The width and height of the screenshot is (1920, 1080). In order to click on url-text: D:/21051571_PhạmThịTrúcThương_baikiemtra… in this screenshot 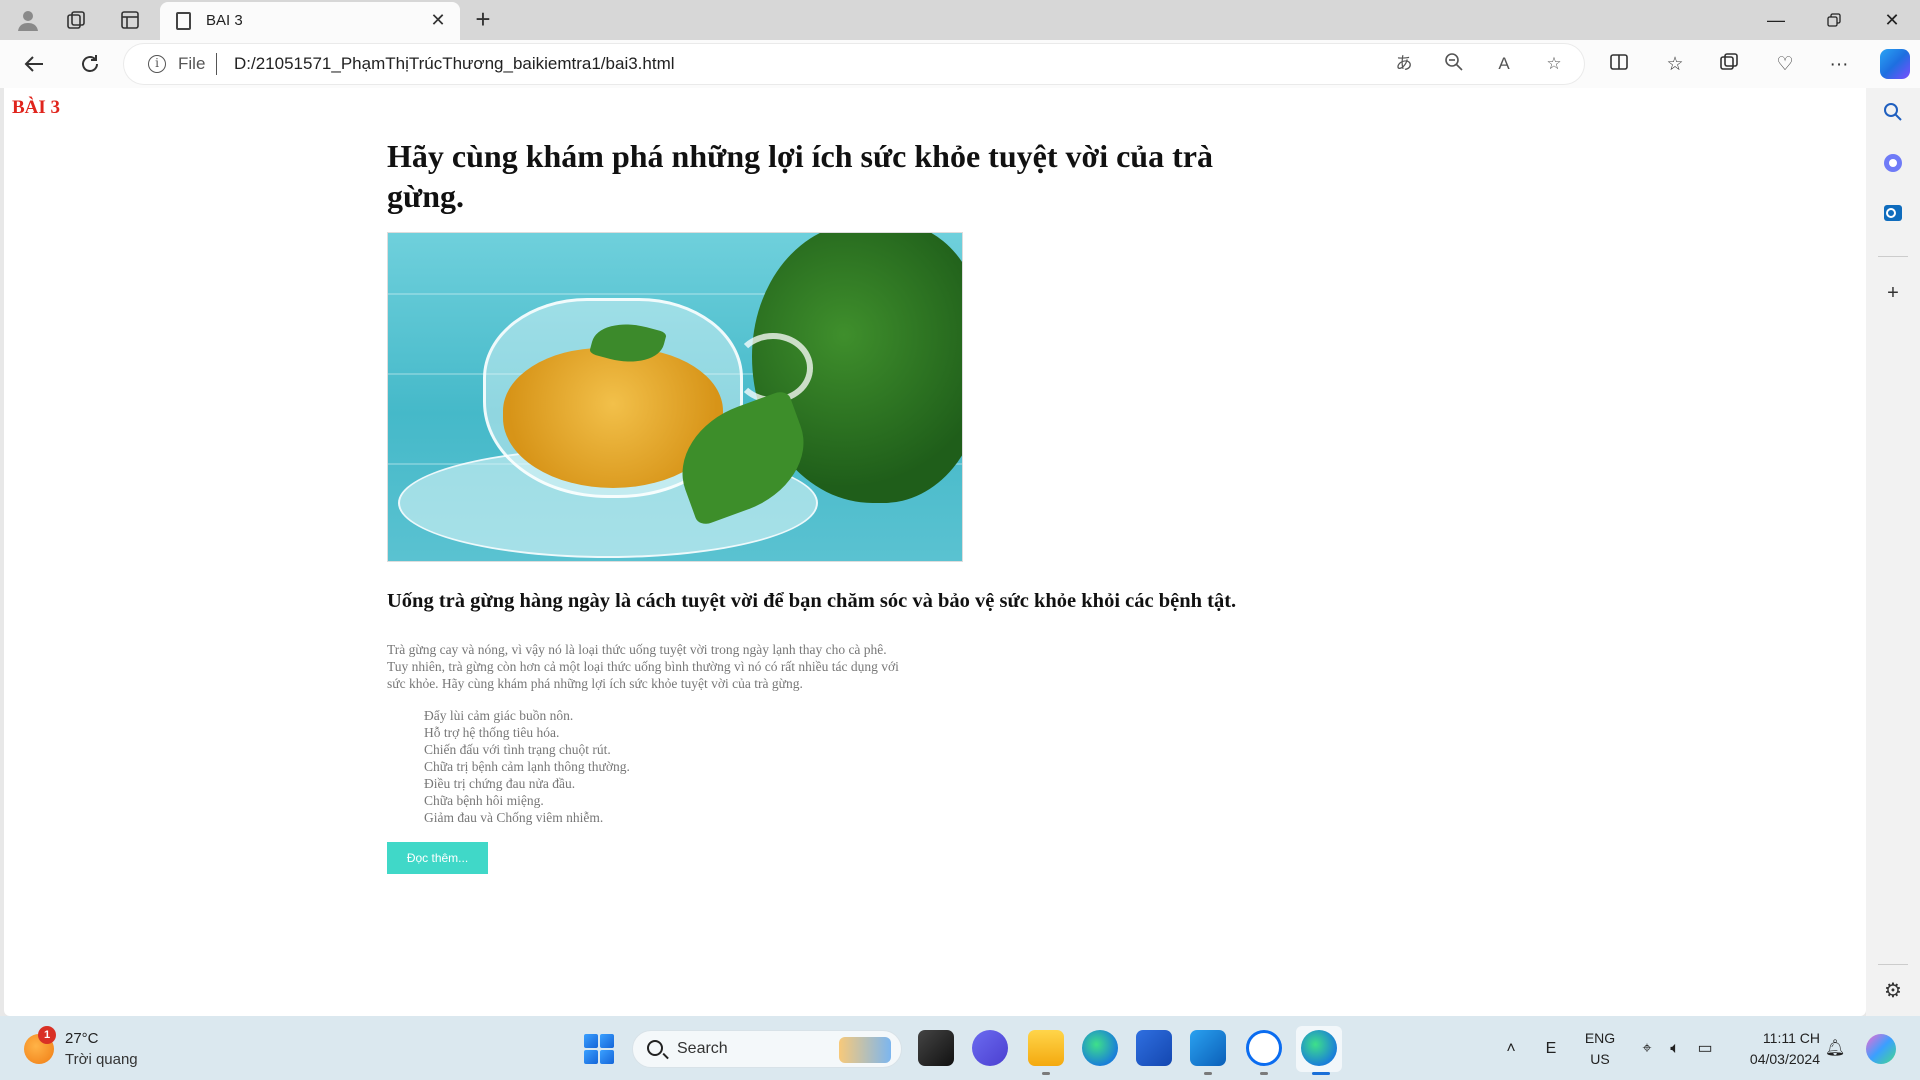, I will do `click(454, 64)`.